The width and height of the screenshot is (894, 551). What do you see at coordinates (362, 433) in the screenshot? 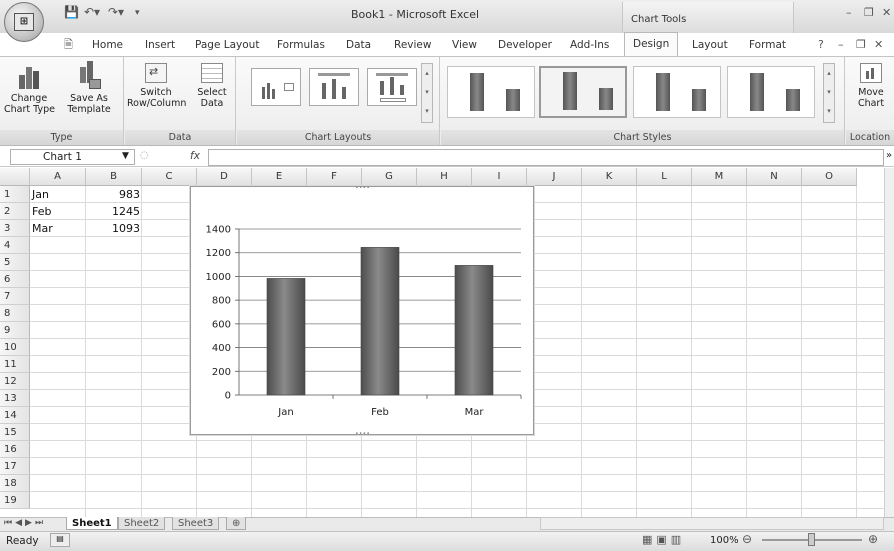
I see `chart-resize-handle-bottom: ∙∙∙∙` at bounding box center [362, 433].